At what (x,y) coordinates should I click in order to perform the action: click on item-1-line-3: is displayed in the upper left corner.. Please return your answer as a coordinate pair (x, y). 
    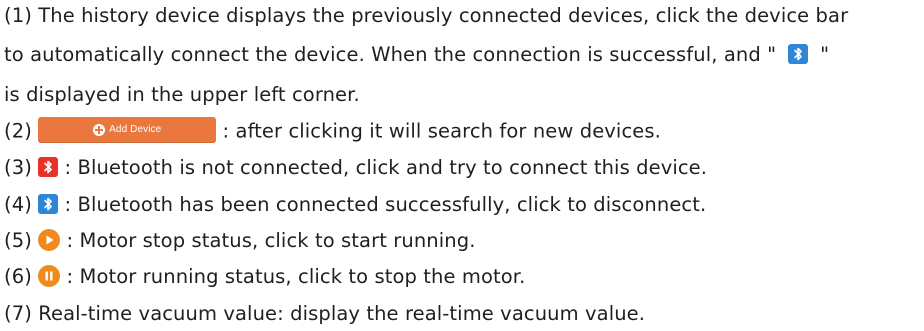
    Looking at the image, I should click on (182, 95).